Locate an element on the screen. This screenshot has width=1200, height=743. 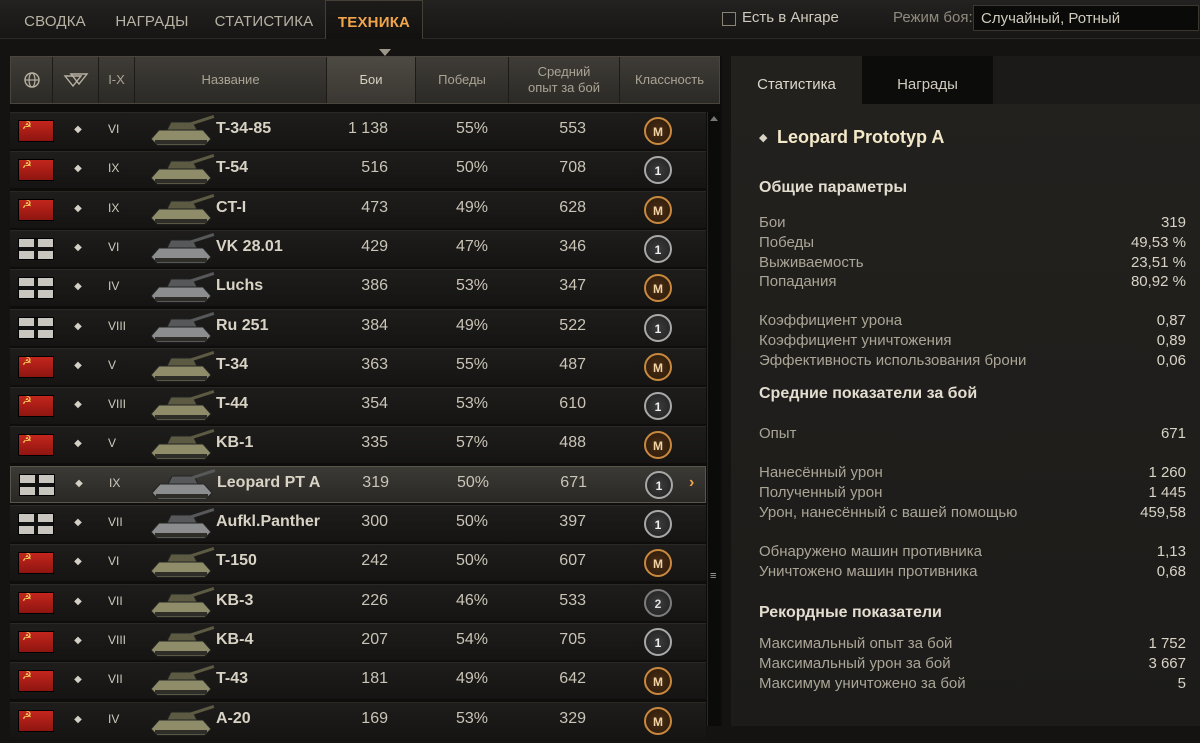
stat-label: Коэффициент урона is located at coordinates (831, 320).